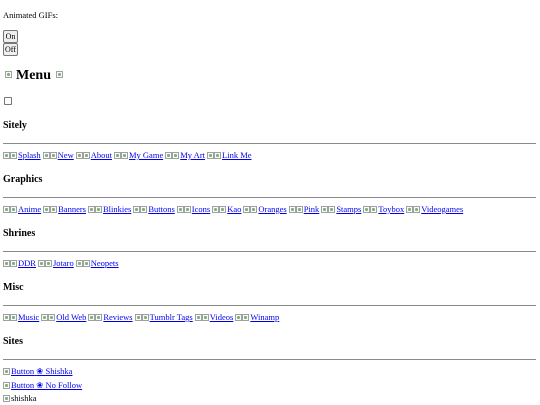 The width and height of the screenshot is (540, 405). Describe the element at coordinates (13, 341) in the screenshot. I see `section-heading-sites: Sites` at that location.